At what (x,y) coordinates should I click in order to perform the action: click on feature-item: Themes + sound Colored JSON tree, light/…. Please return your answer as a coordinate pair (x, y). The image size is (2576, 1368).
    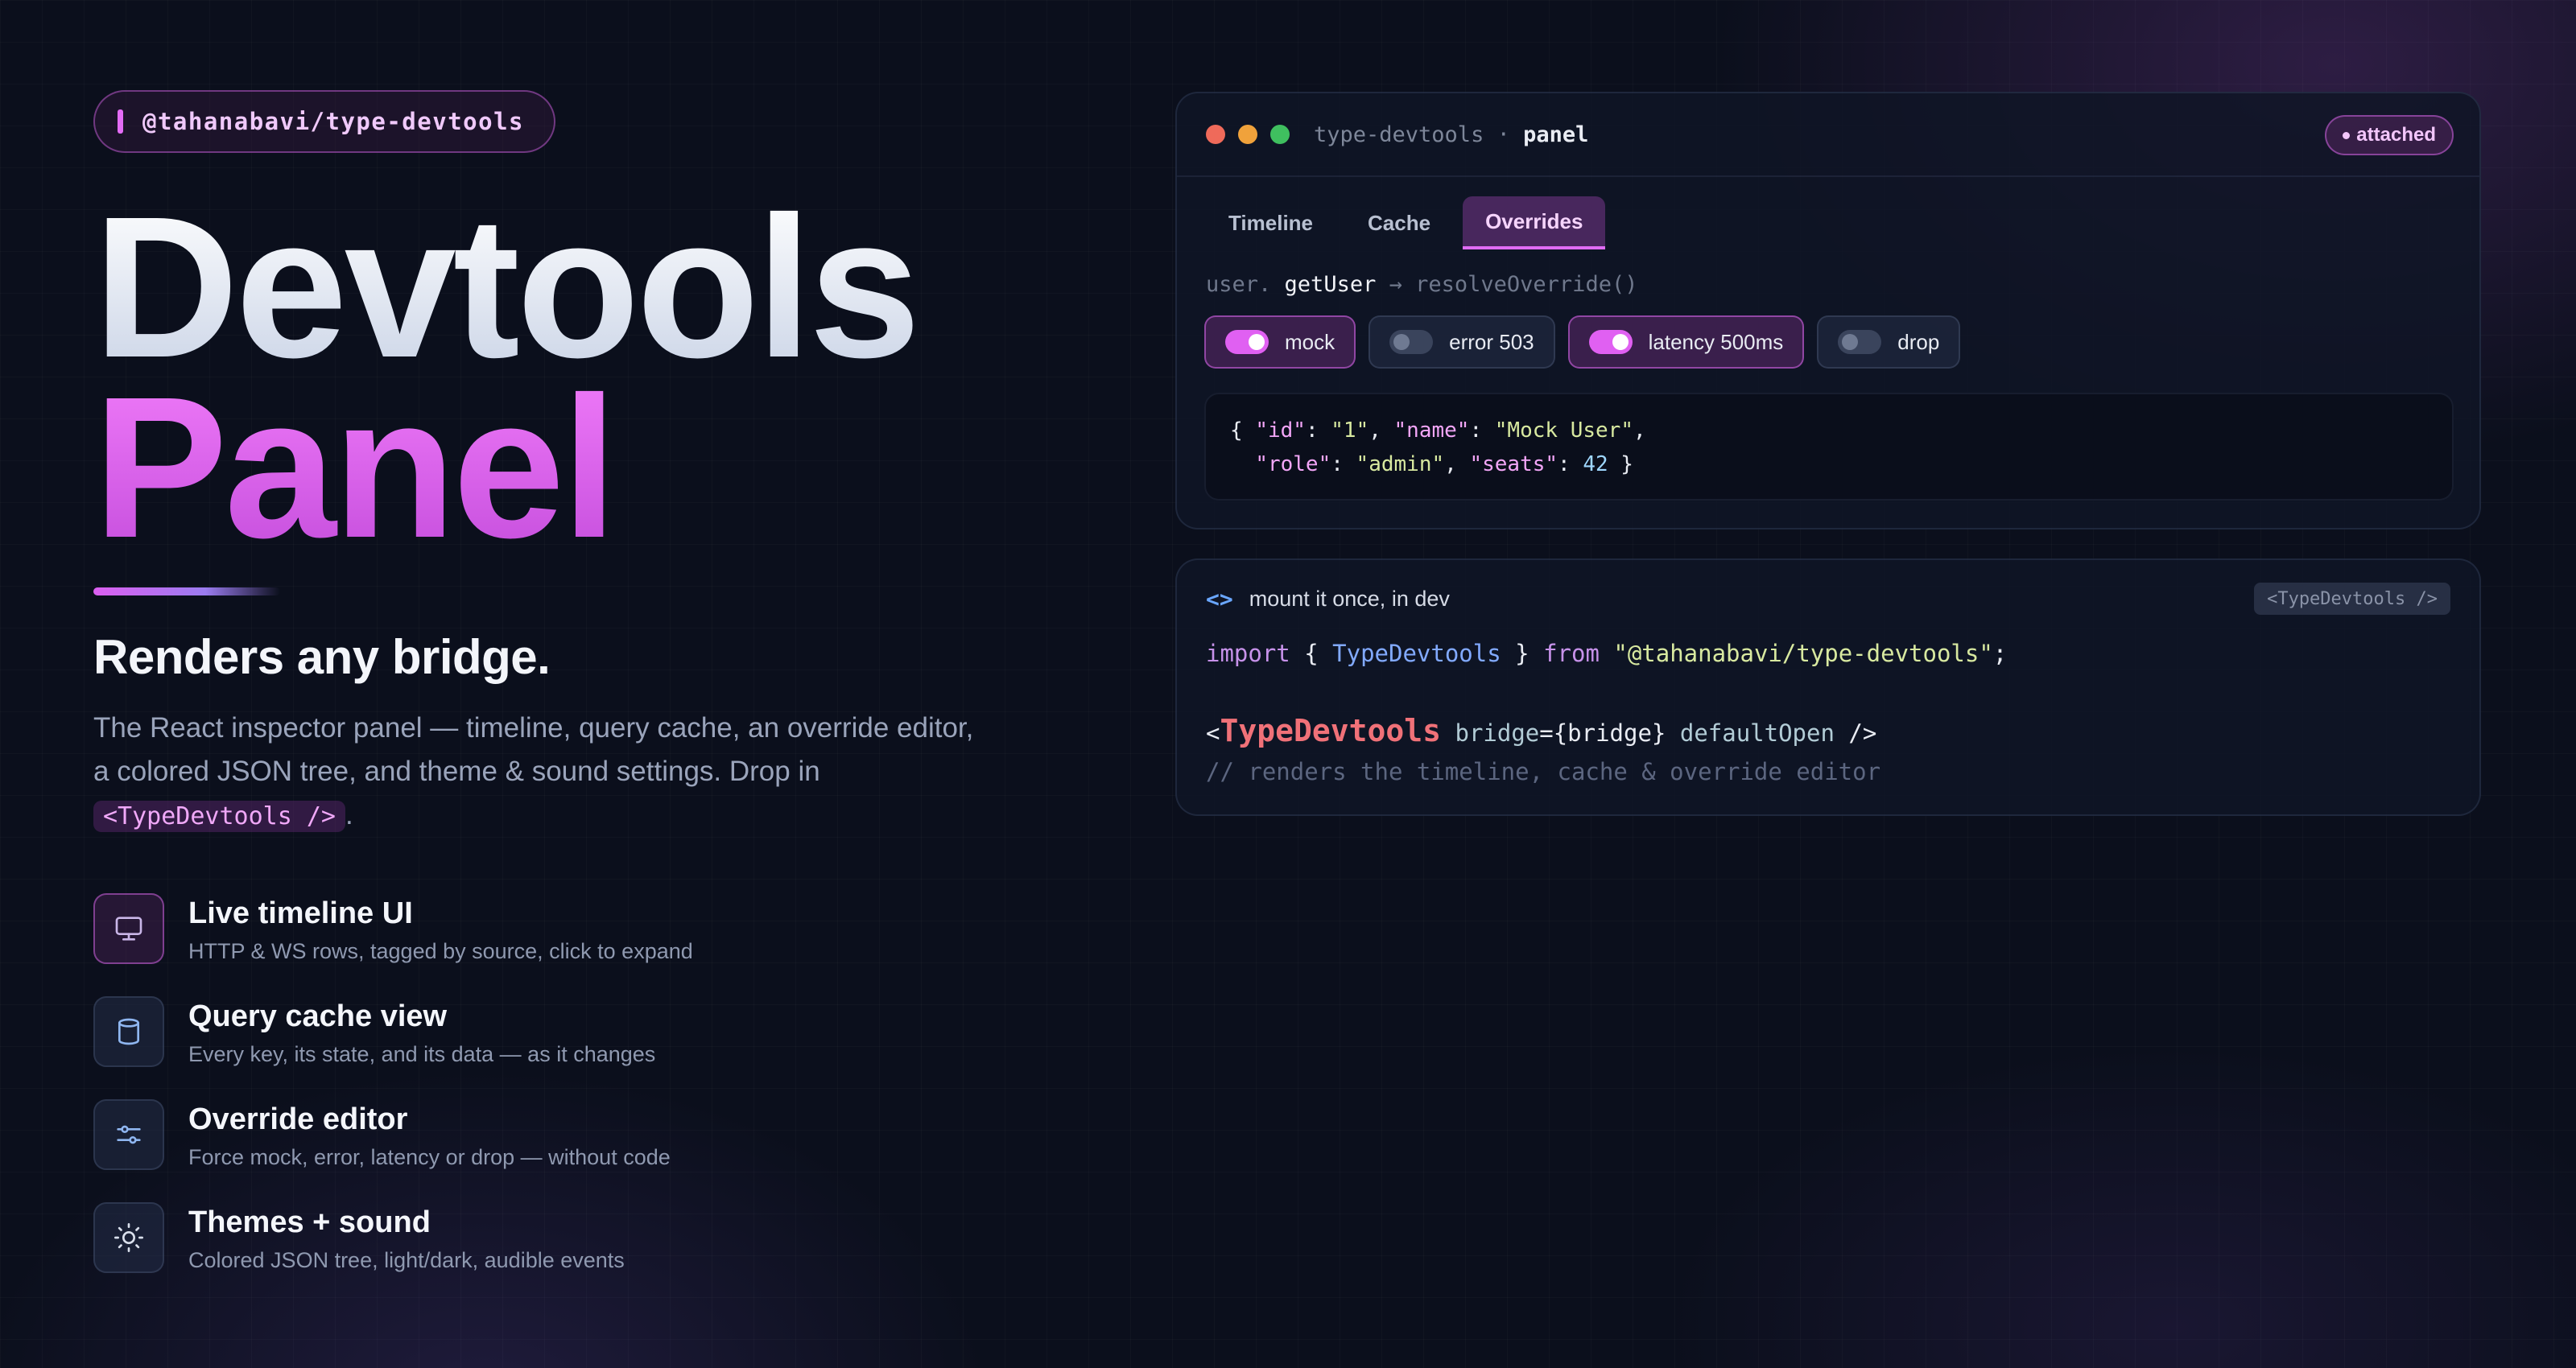
    Looking at the image, I should click on (393, 1253).